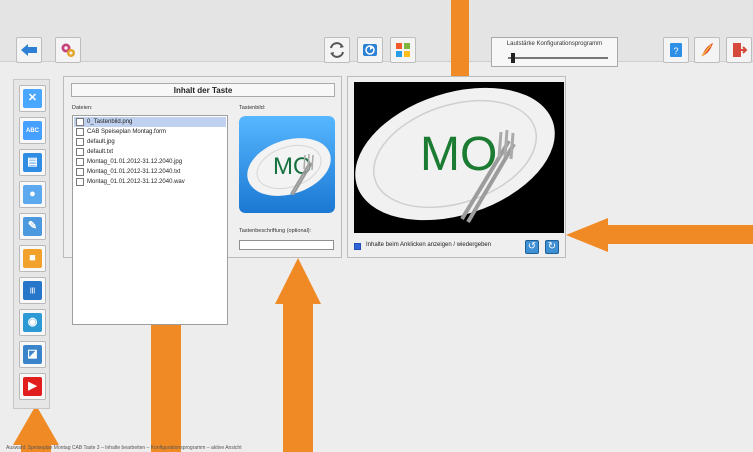 This screenshot has height=452, width=753. I want to click on back-button, so click(29, 50).